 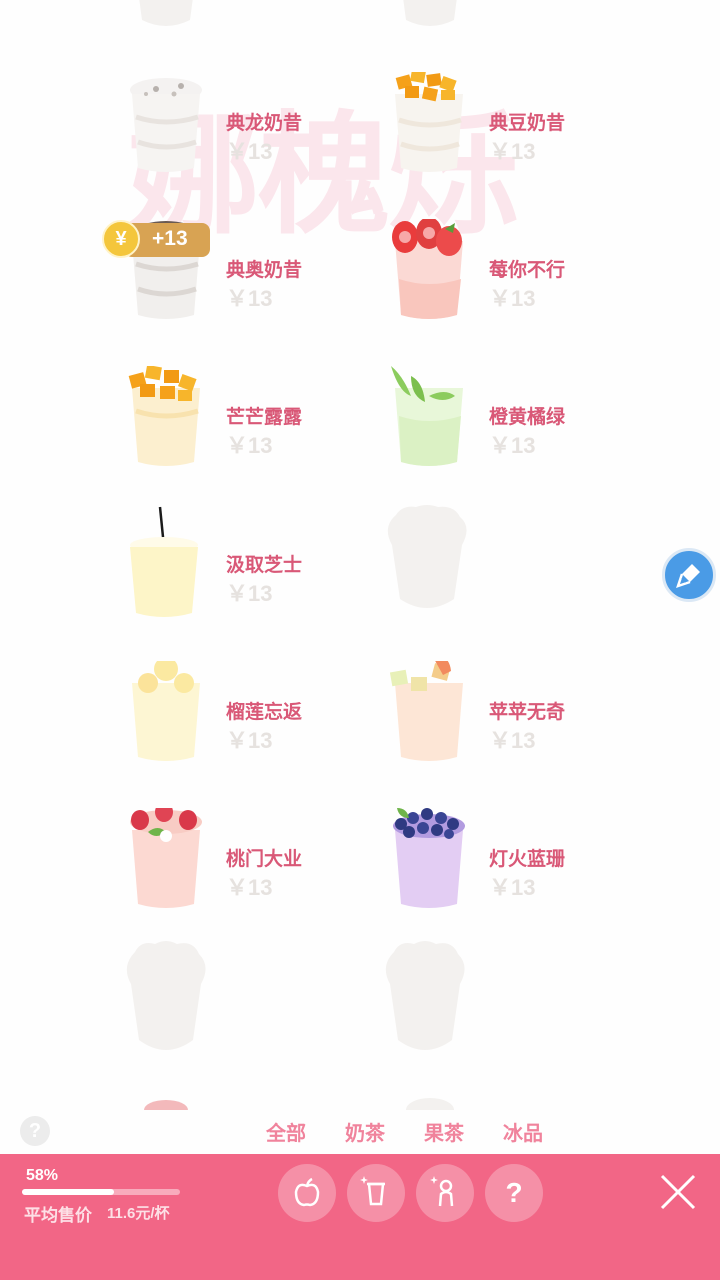 I want to click on drink-card: 灯火蓝珊 ￥13, so click(x=529, y=878).